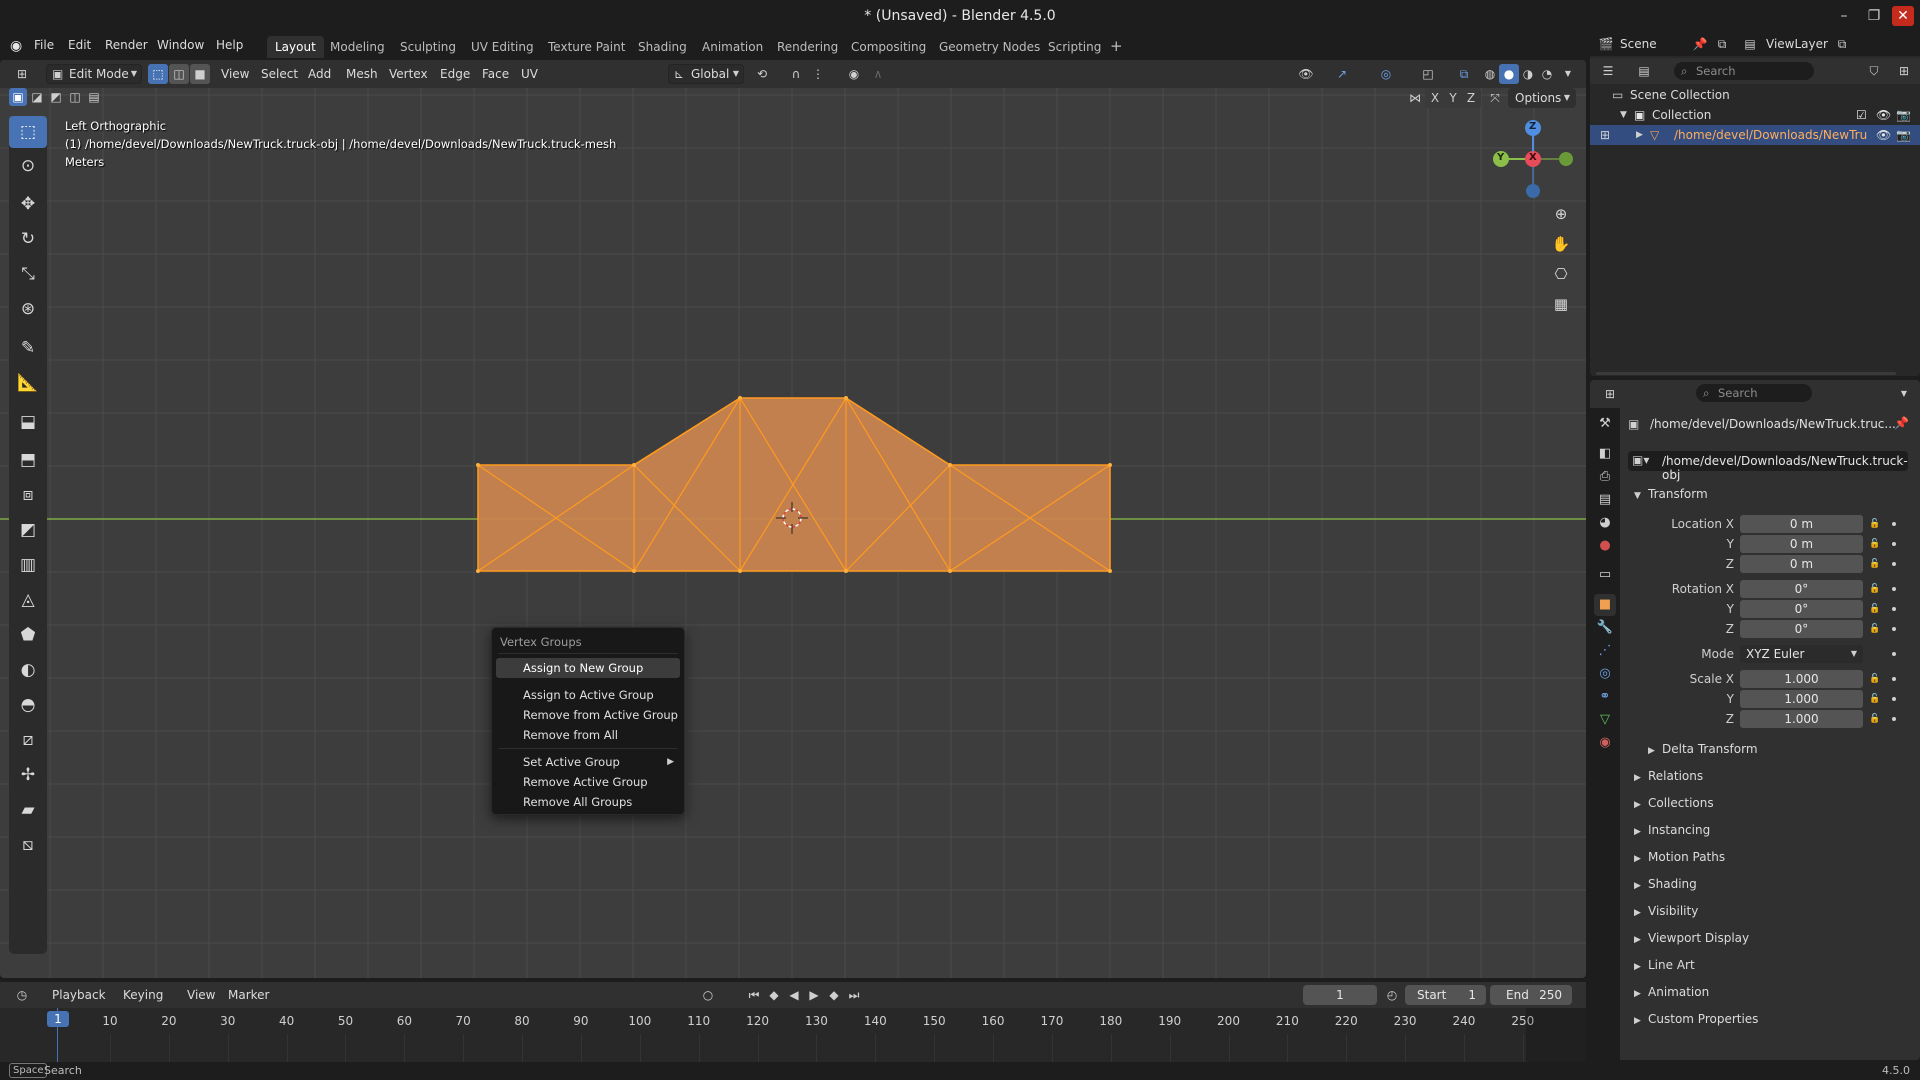 Image resolution: width=1920 pixels, height=1080 pixels. Describe the element at coordinates (22, 995) in the screenshot. I see `timeline-editor-type-icon: ◷` at that location.